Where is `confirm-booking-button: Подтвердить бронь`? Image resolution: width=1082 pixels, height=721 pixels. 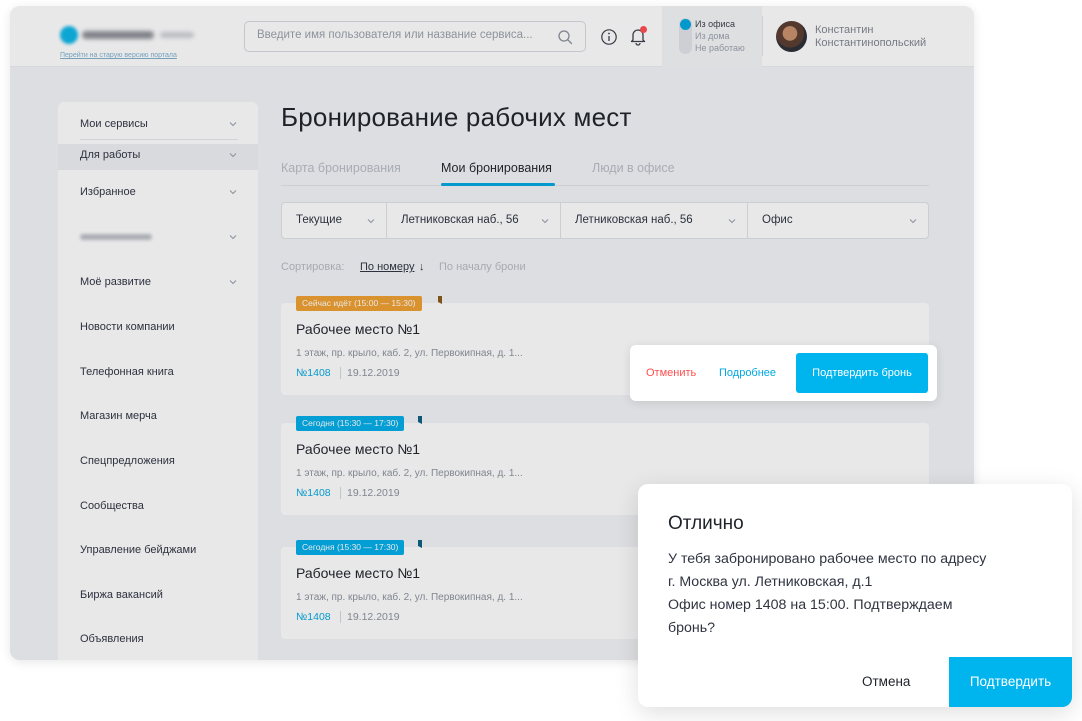 confirm-booking-button: Подтвердить бронь is located at coordinates (862, 373).